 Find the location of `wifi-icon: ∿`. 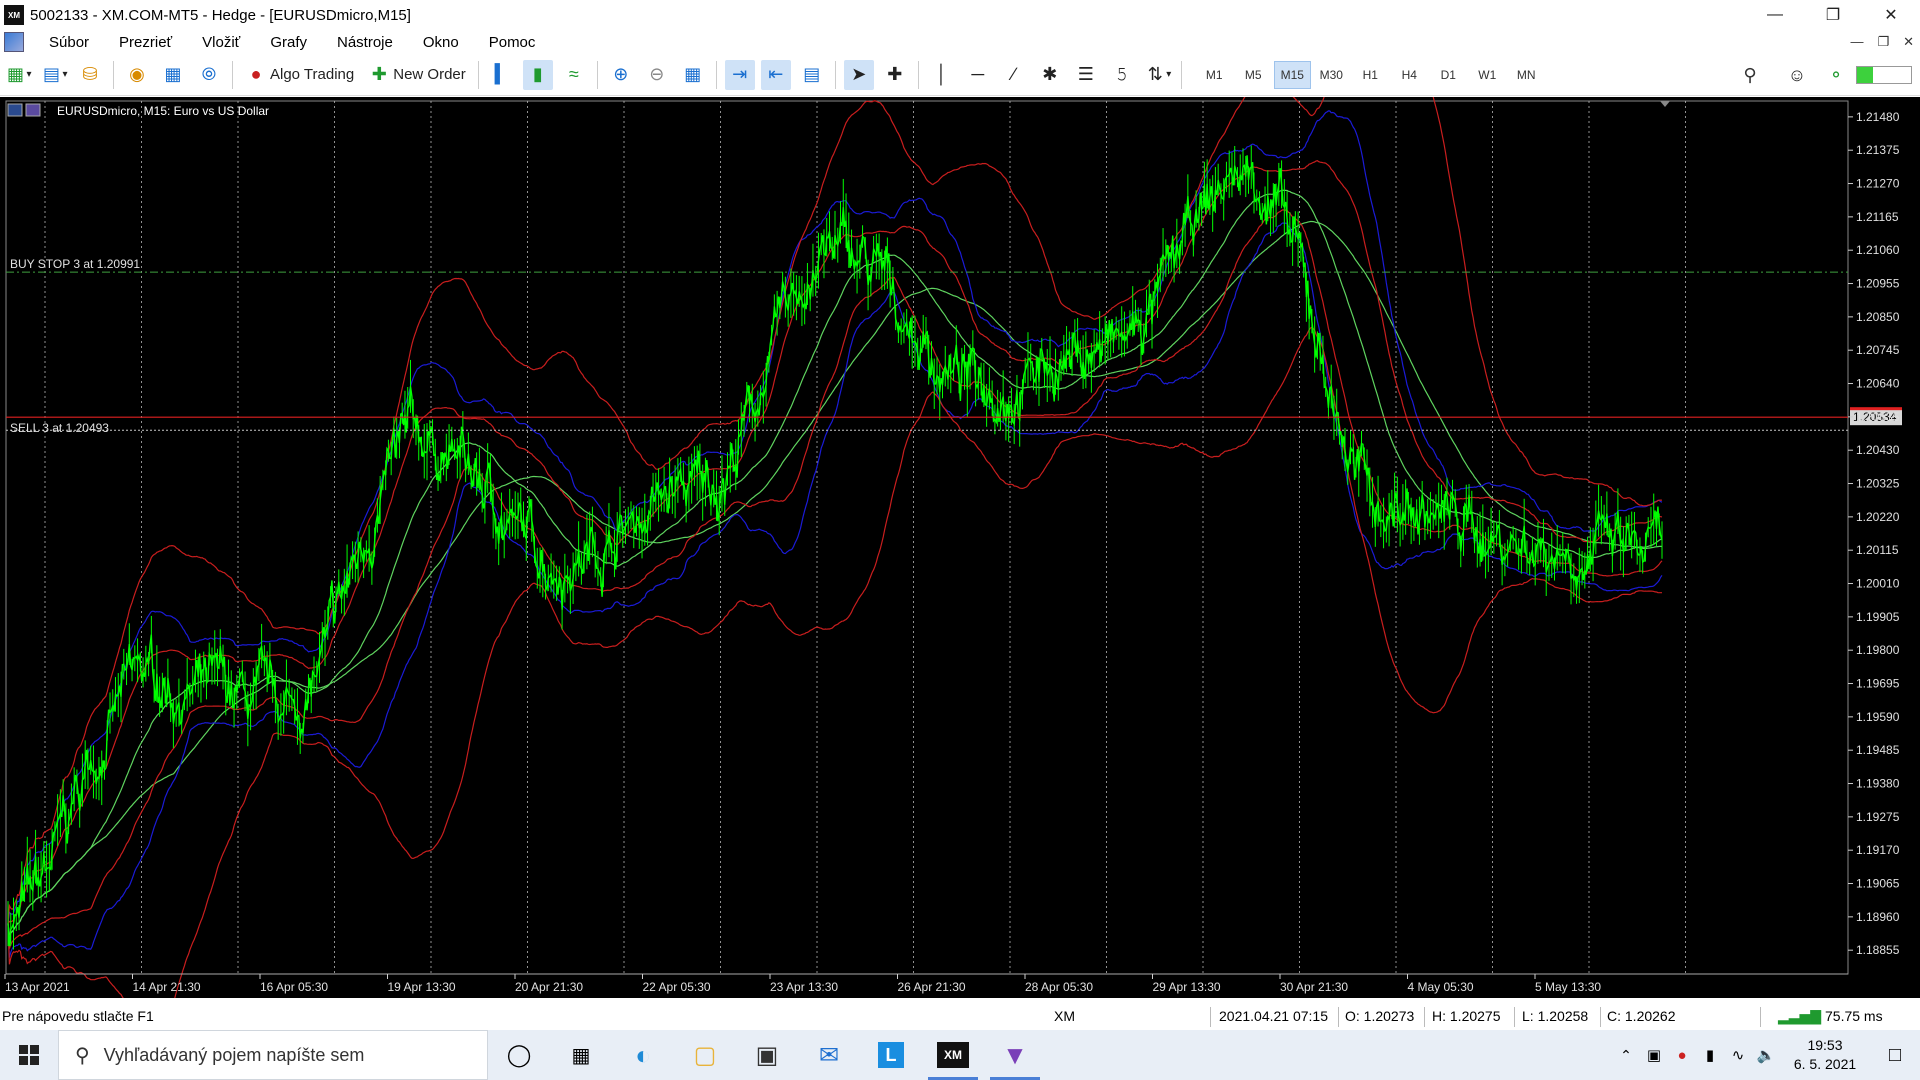

wifi-icon: ∿ is located at coordinates (1738, 1055).